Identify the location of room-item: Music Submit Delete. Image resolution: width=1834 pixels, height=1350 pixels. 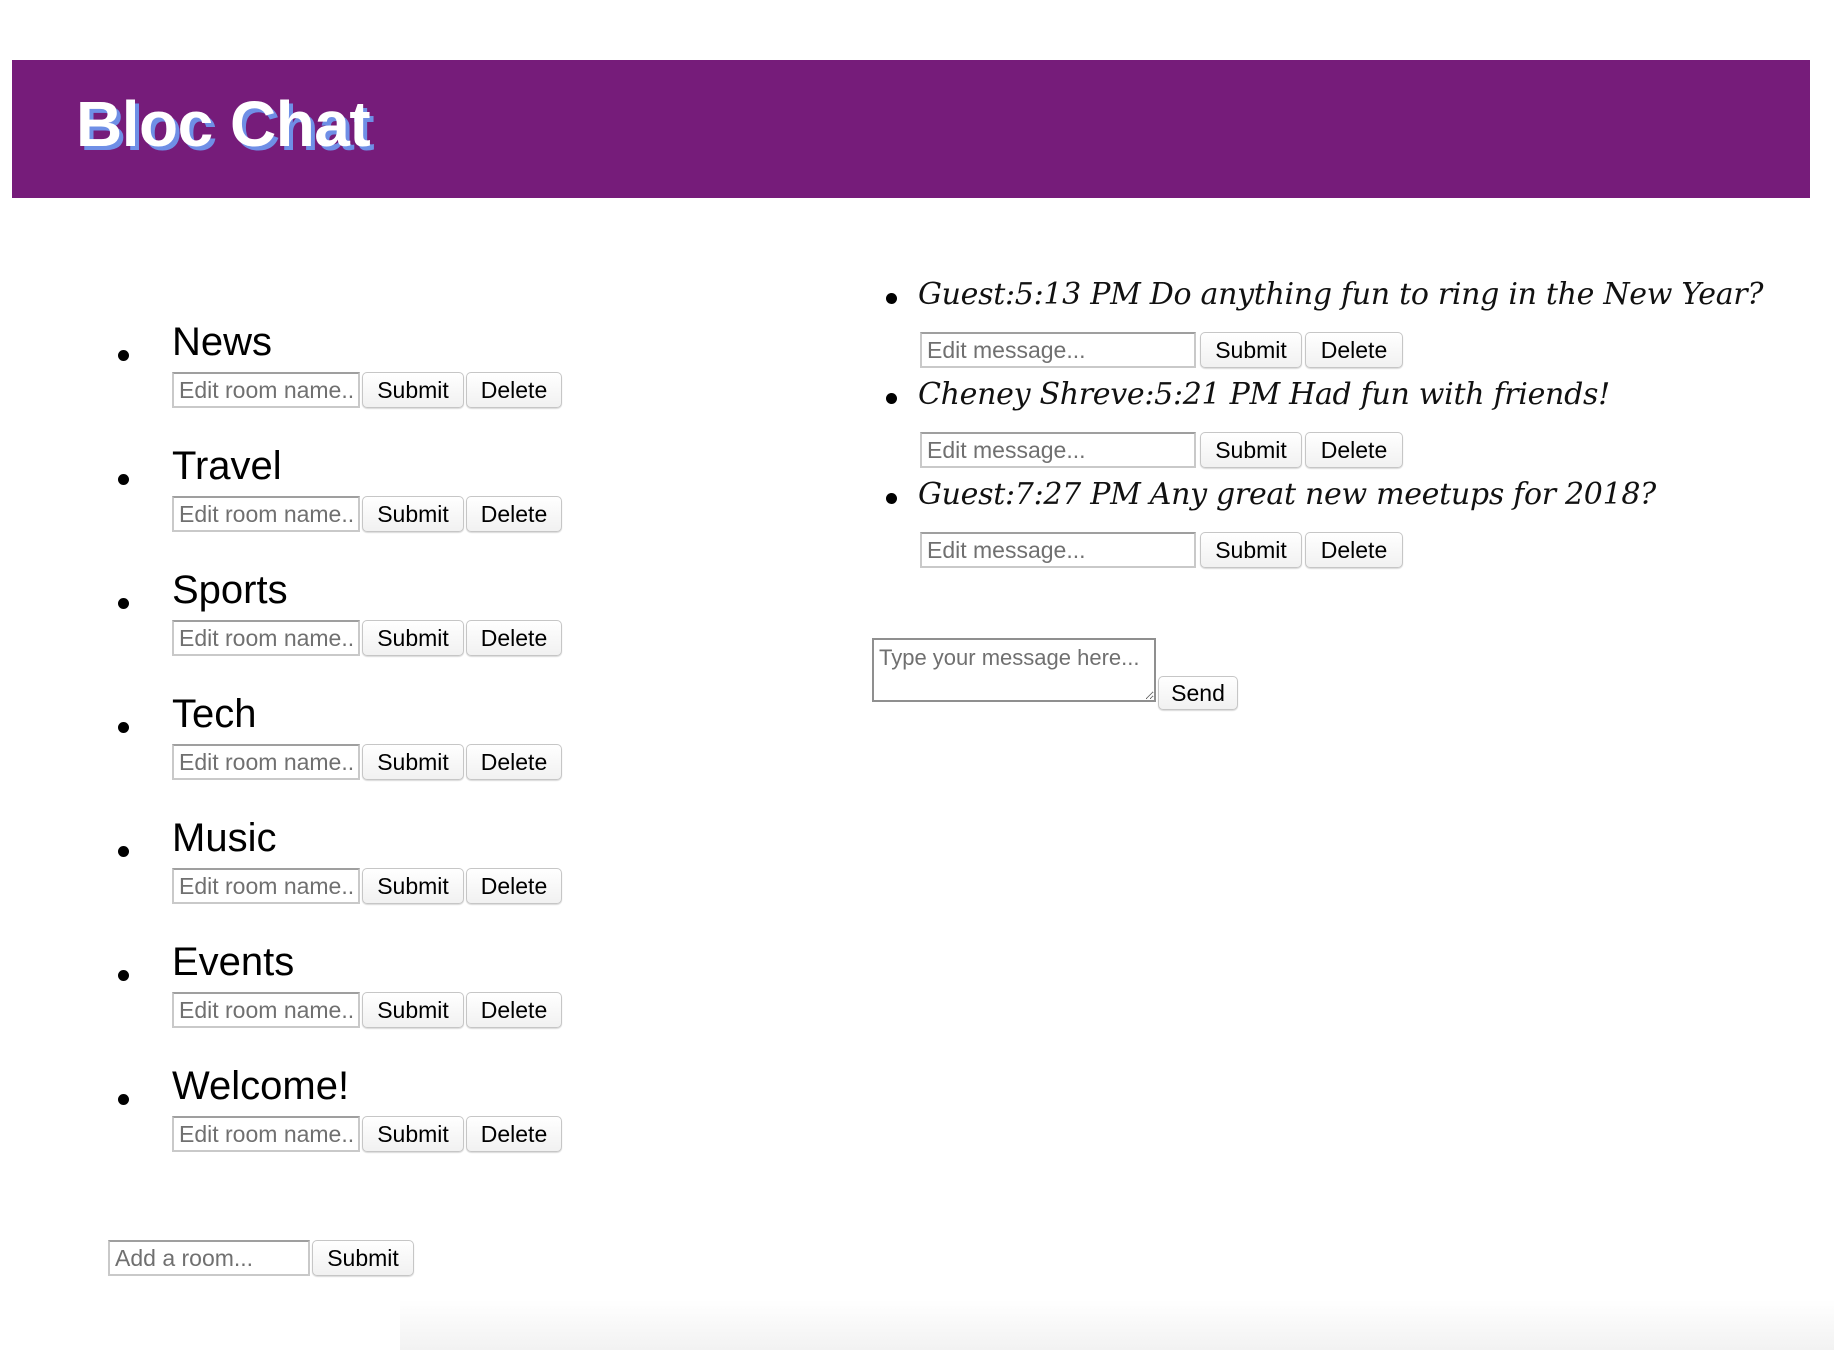
(350, 876).